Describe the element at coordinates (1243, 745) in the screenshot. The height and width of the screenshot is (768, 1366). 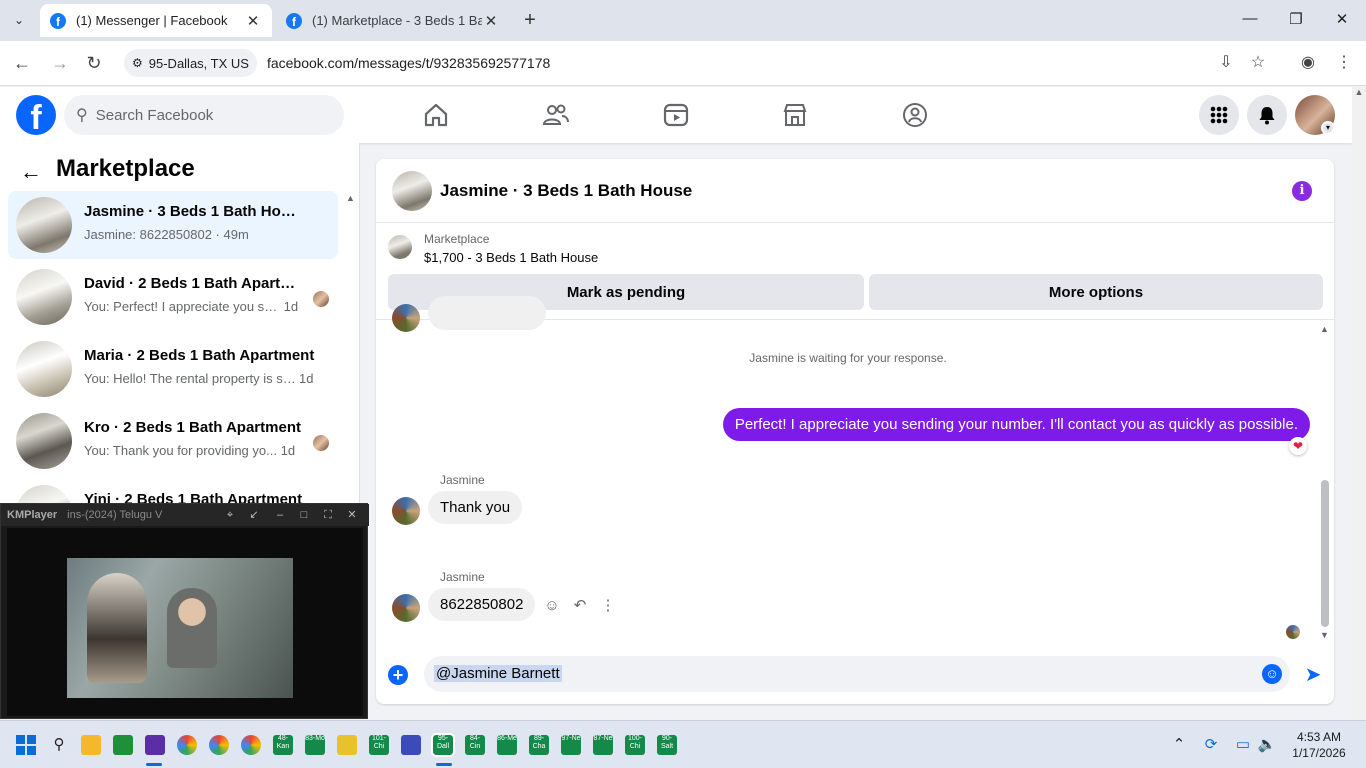
I see `network-icon: ▭` at that location.